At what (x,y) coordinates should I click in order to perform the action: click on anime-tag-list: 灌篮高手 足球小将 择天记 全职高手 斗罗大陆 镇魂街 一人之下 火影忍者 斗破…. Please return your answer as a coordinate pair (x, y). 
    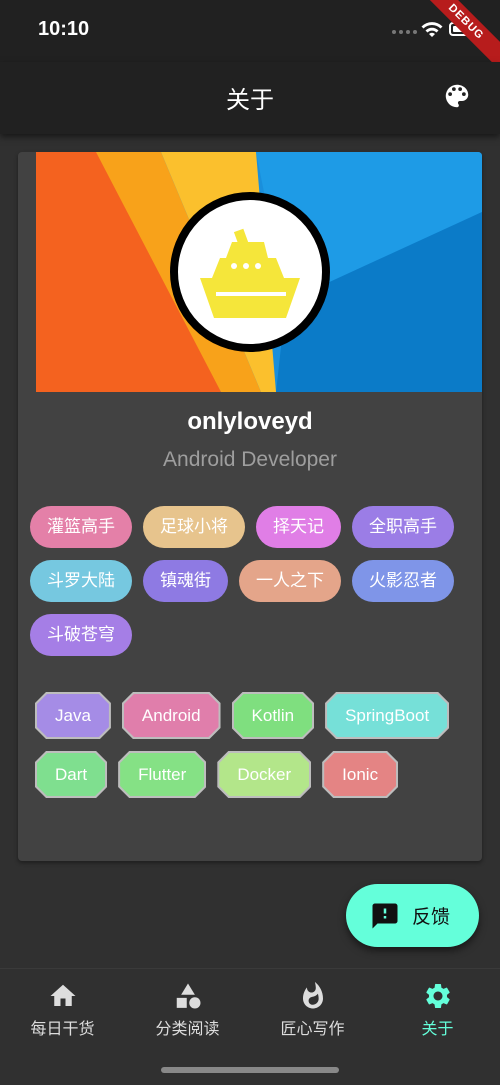
    Looking at the image, I should click on (255, 581).